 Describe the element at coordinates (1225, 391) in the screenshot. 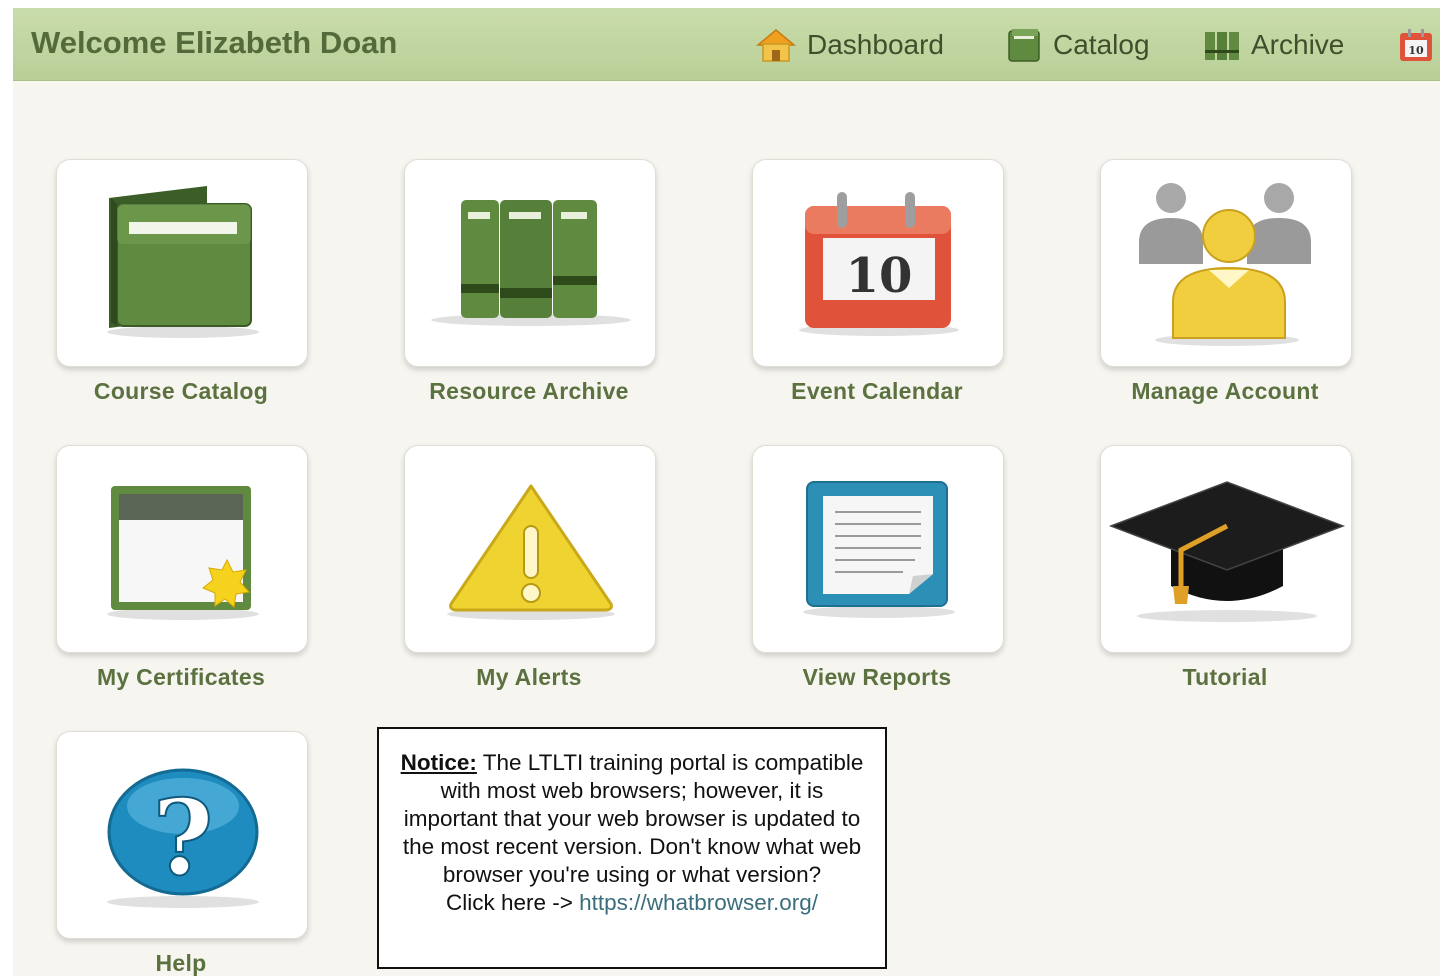

I see `tile-label: Manage Account` at that location.